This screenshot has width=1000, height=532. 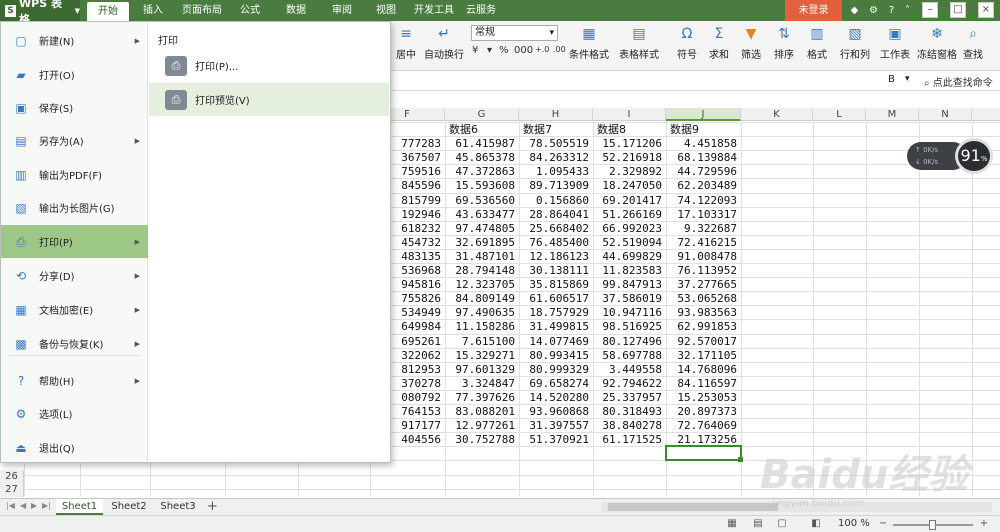 I want to click on data-cell: 69.201417, so click(x=628, y=200).